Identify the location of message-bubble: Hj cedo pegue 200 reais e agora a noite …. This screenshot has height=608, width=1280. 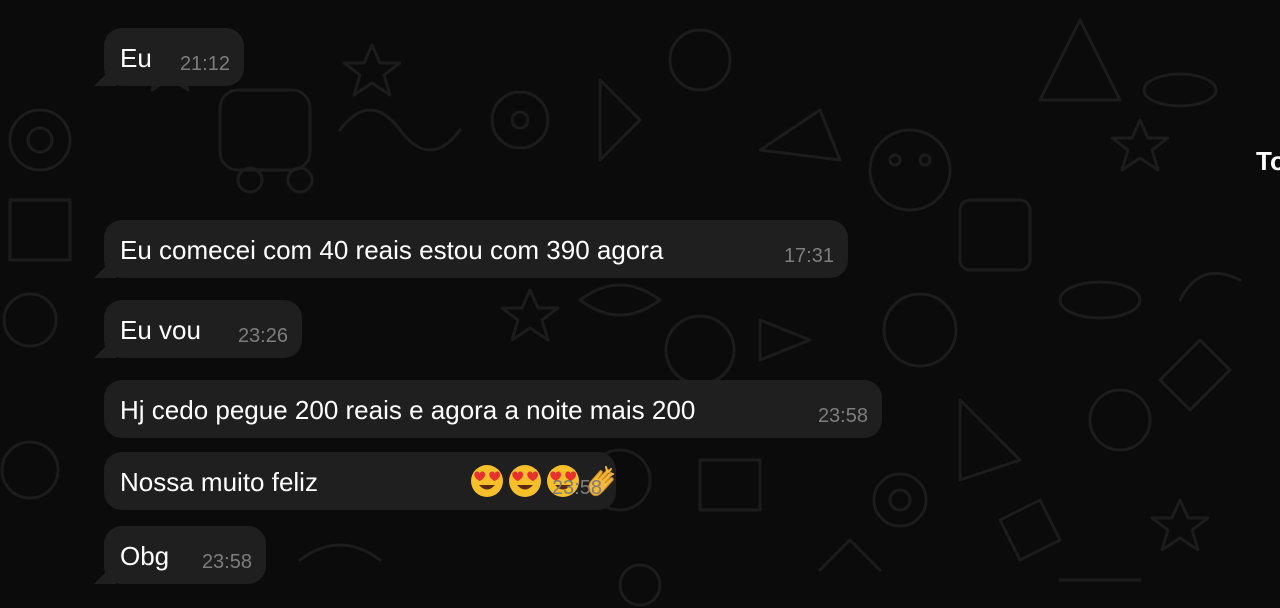
(493, 409).